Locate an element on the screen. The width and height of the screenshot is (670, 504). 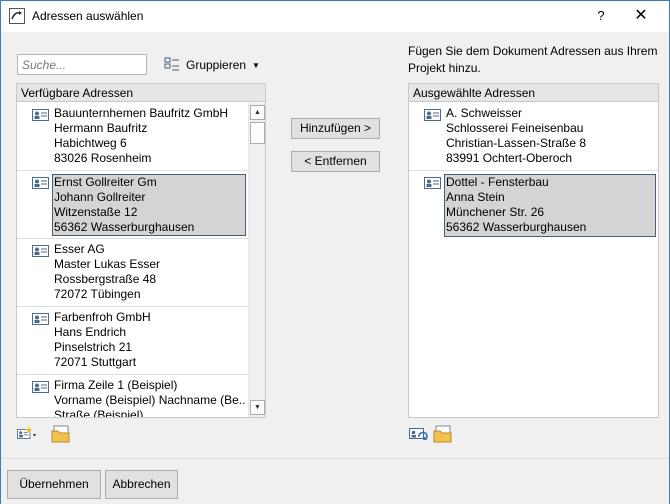
remove-button: < Entfernen is located at coordinates (335, 161).